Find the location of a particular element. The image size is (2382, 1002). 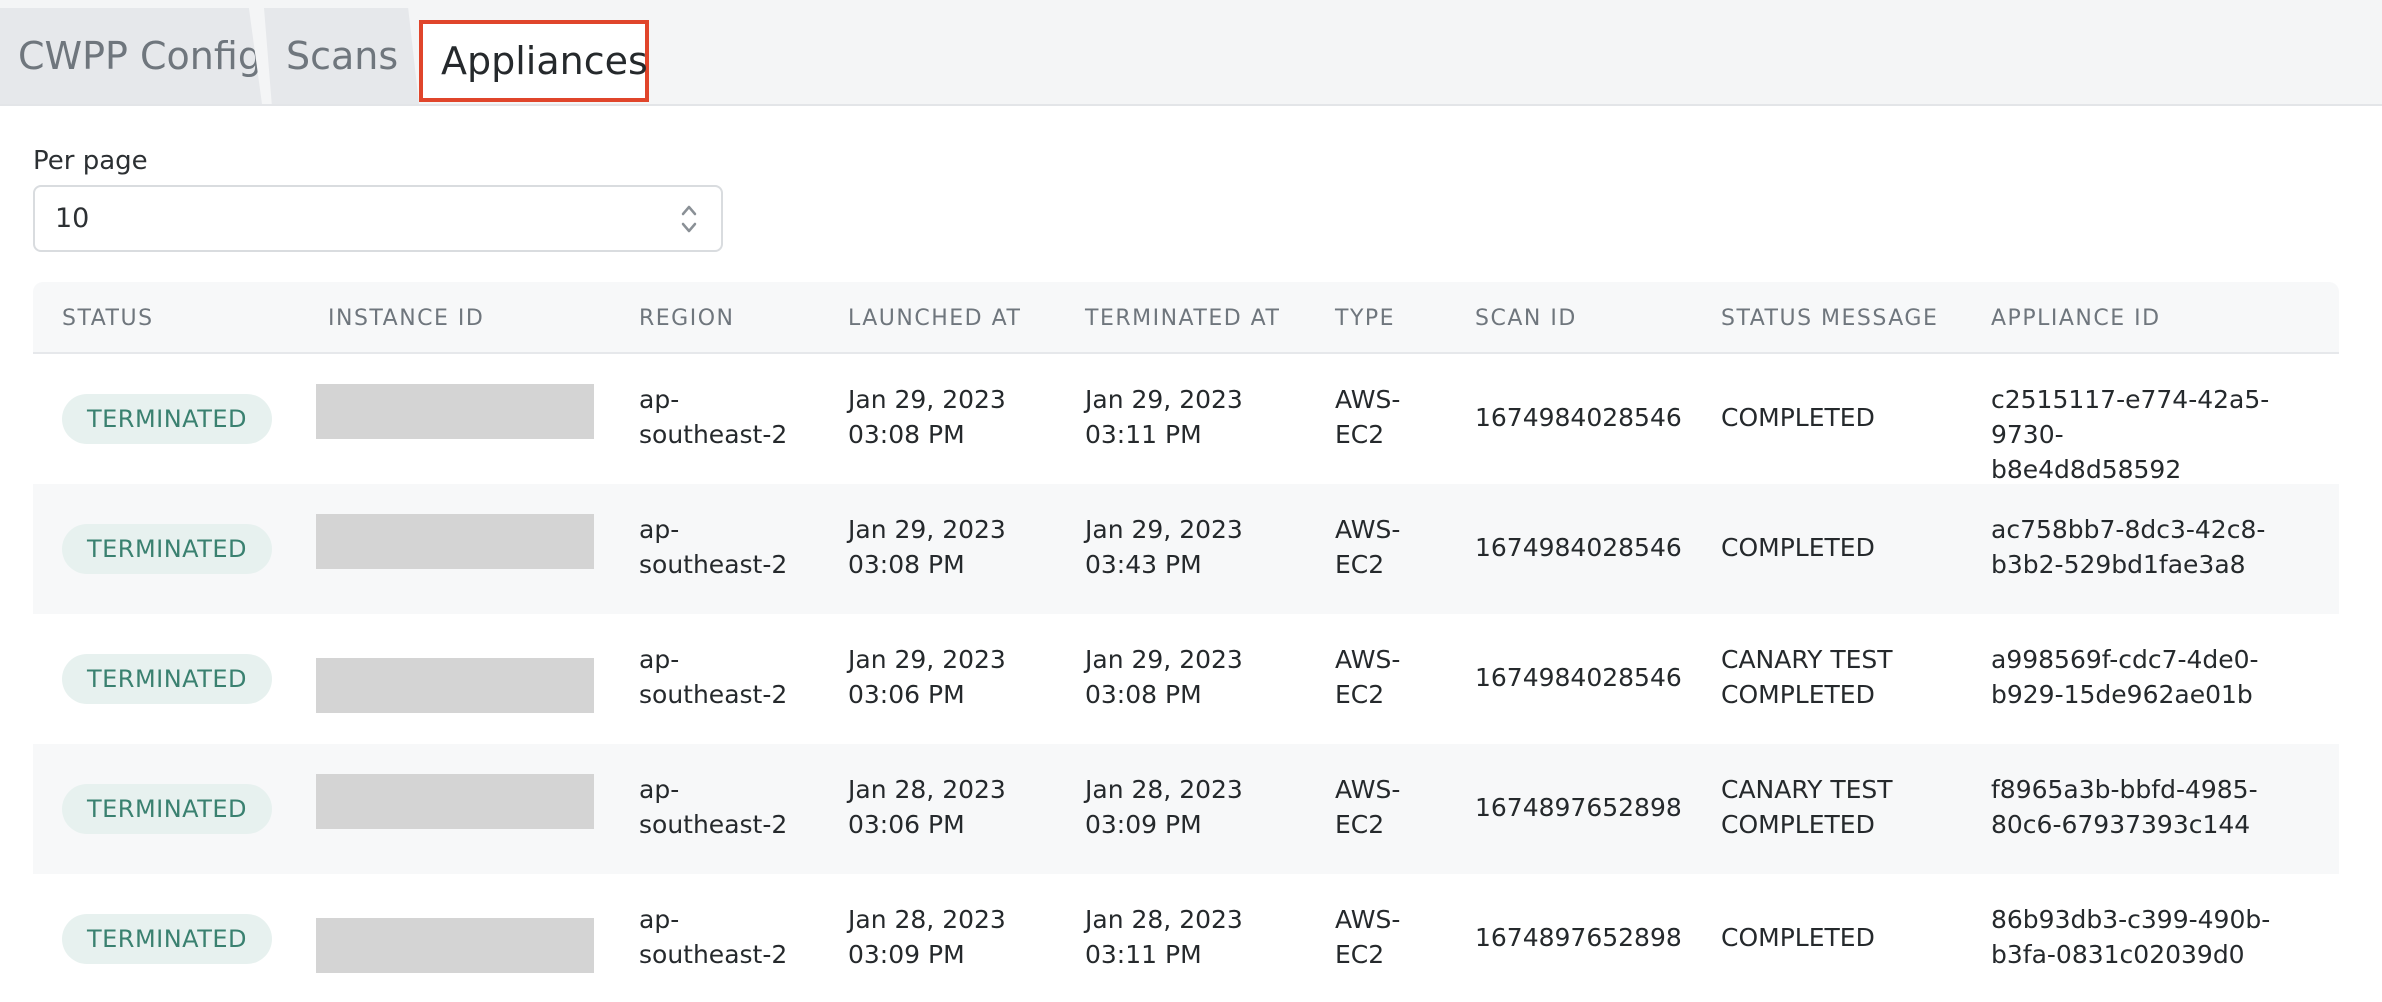

tab-cwpp-config: CWPP Config is located at coordinates (131, 56).